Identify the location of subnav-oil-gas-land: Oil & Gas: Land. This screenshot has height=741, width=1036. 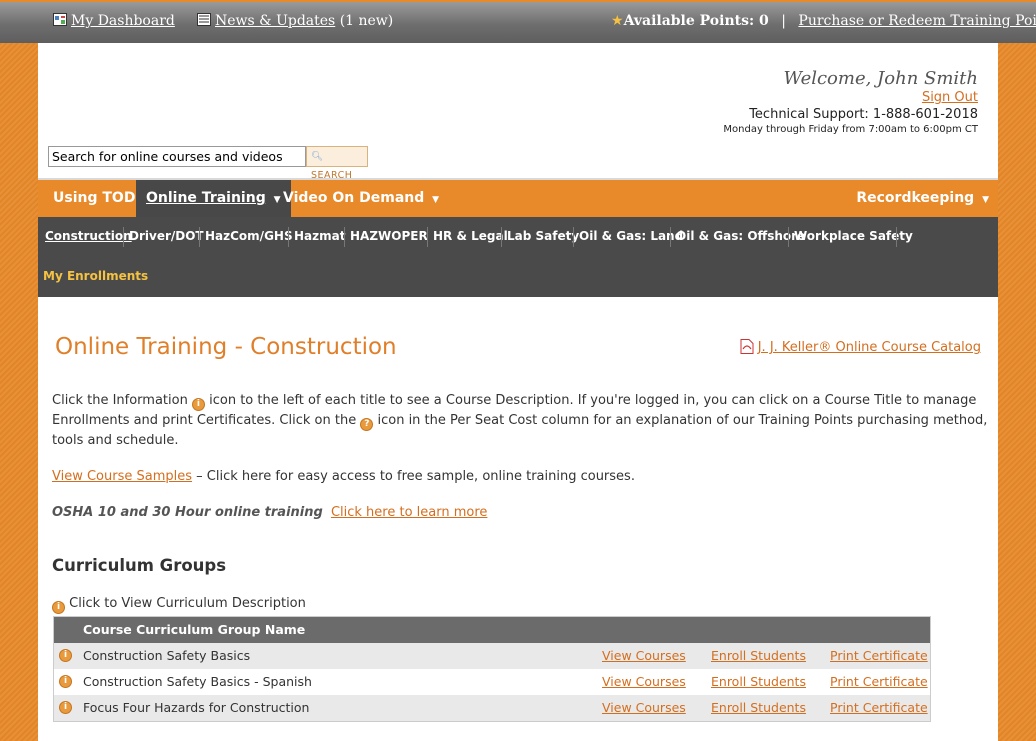
(631, 236).